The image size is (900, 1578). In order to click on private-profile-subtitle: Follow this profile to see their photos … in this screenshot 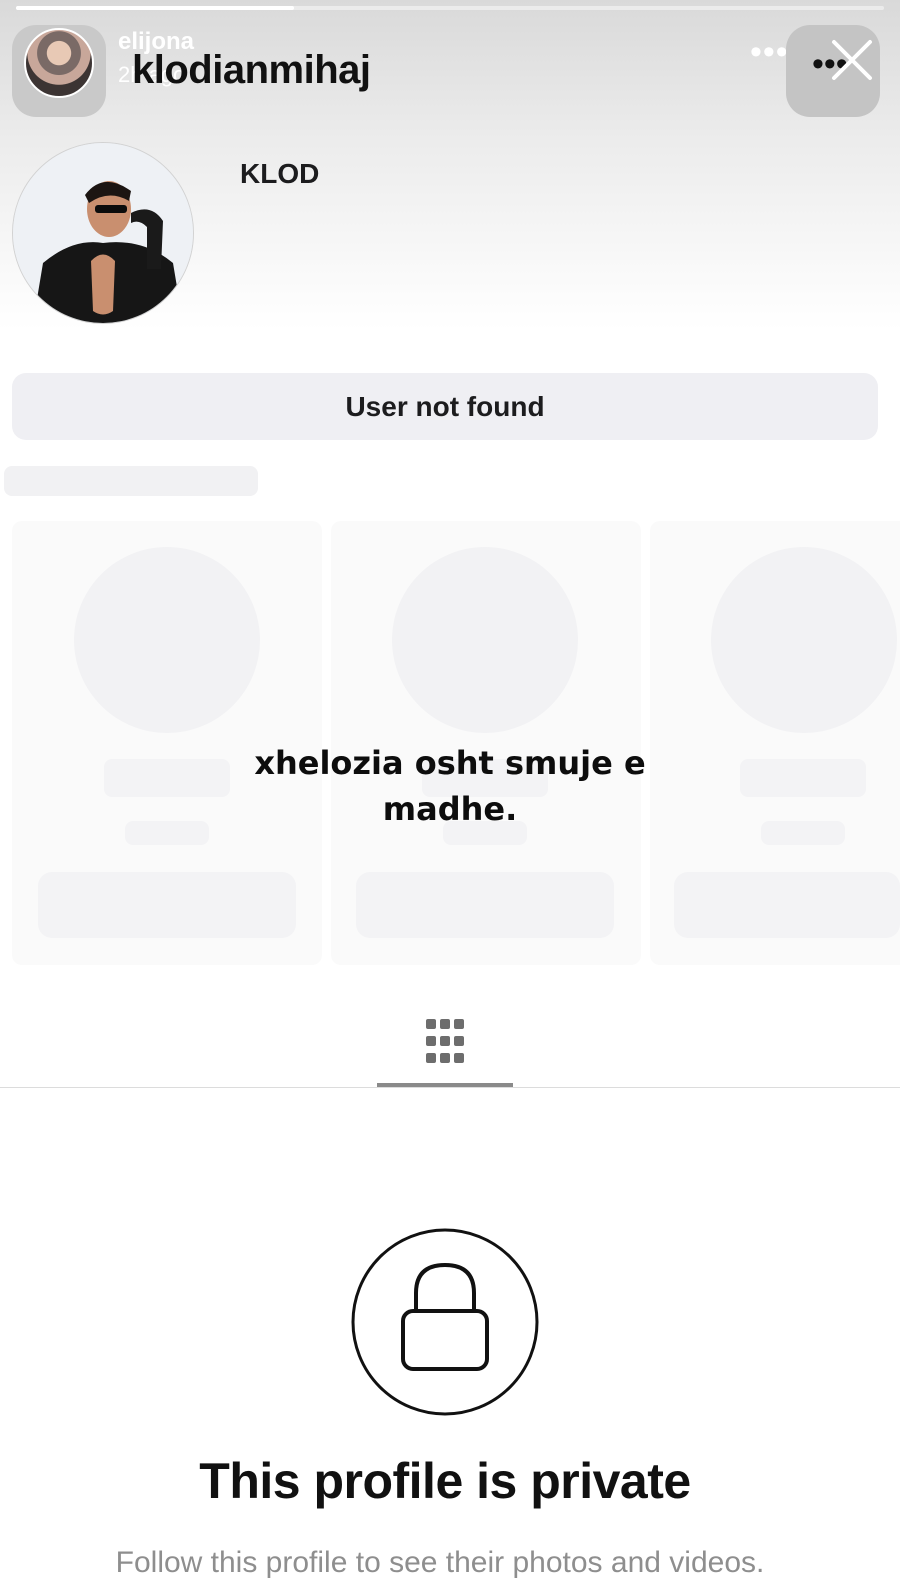, I will do `click(440, 1562)`.